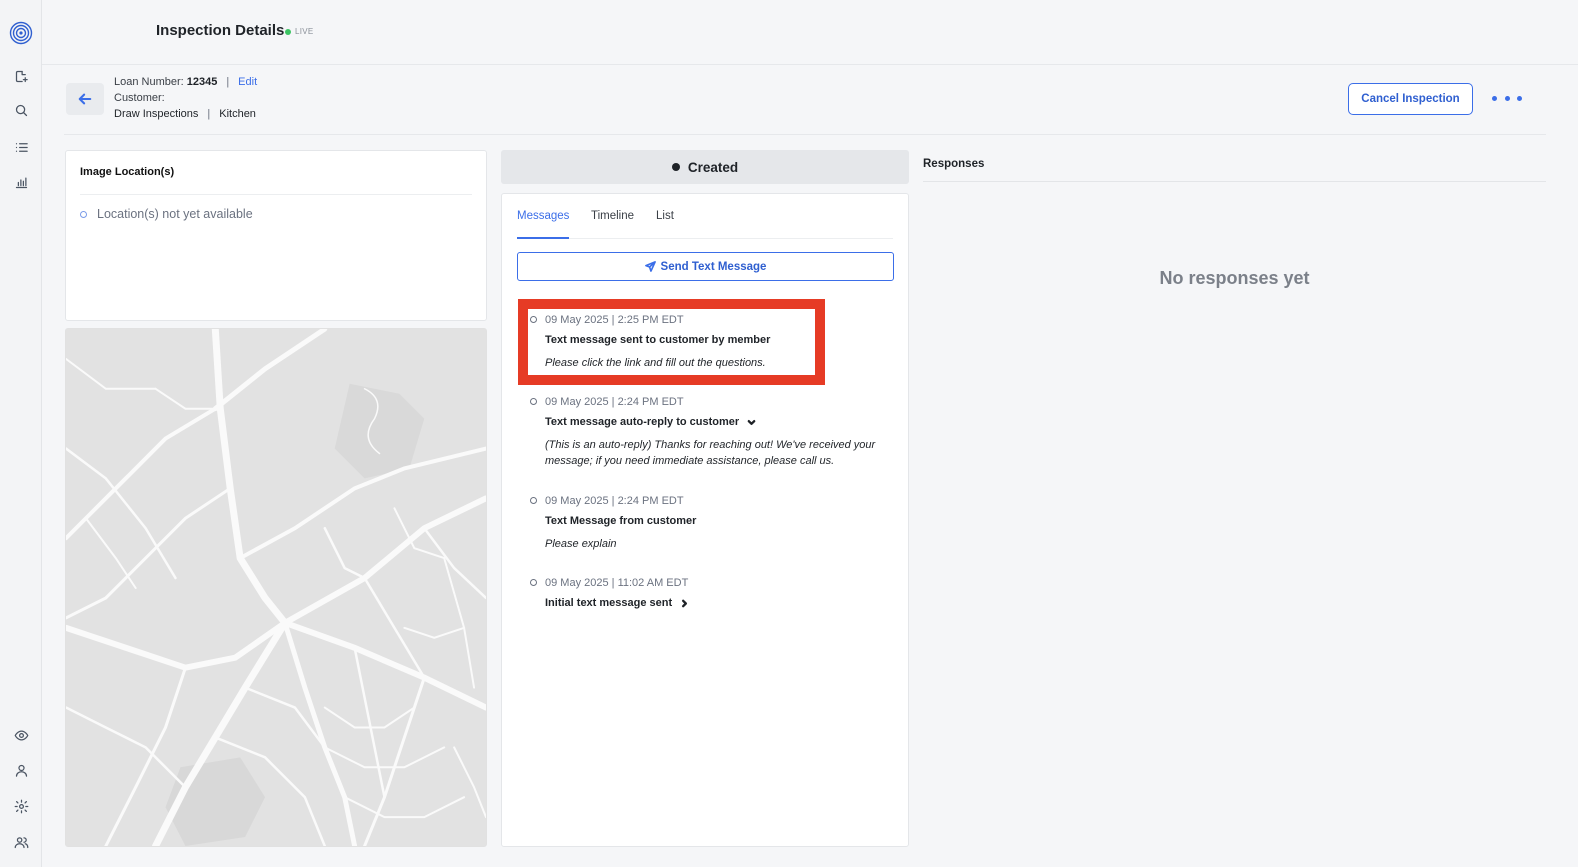  What do you see at coordinates (617, 583) in the screenshot?
I see `message-timestamp: 09 May 2025 | 11:02 AM EDT` at bounding box center [617, 583].